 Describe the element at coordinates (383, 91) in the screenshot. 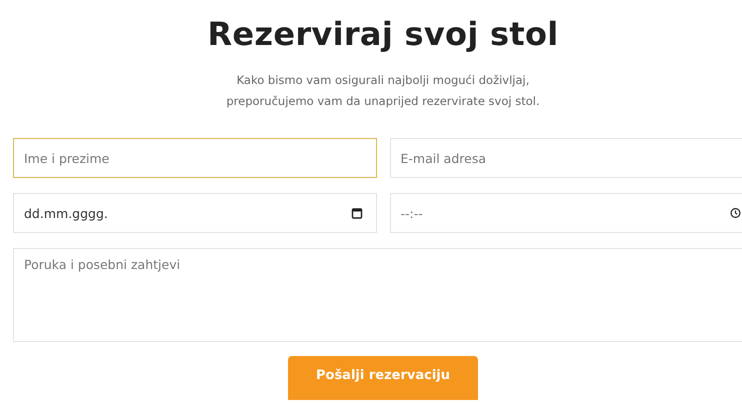

I see `intro-text: Kako bismo vam osigurali najbolji mogući doživljaj, preporučujemo vam da unaprijed rezervirate svoj stol.` at that location.